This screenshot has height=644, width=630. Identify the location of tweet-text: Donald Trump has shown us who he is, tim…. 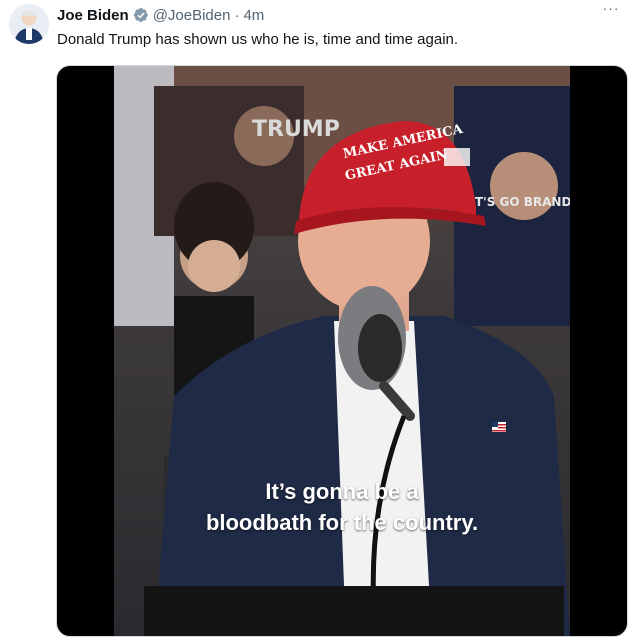
(258, 39).